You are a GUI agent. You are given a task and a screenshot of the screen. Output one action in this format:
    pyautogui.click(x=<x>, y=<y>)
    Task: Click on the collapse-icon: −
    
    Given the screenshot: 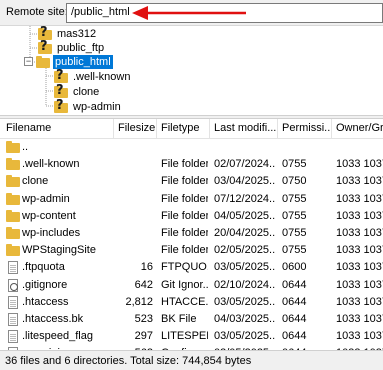 What is the action you would take?
    pyautogui.click(x=28, y=61)
    